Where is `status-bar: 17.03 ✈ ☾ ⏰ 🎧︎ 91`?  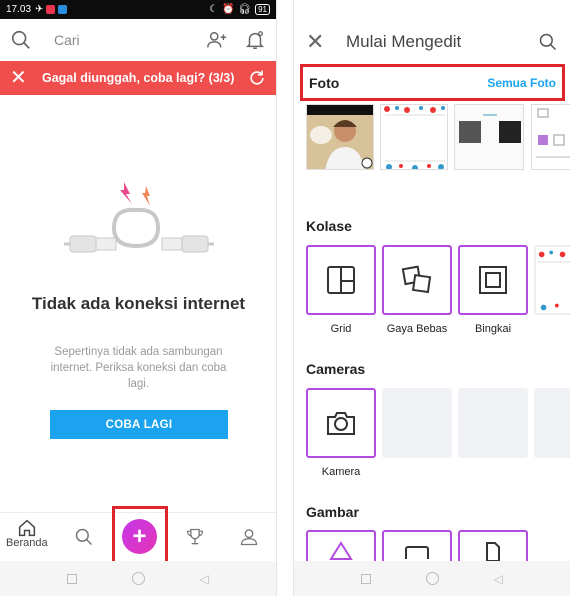 status-bar: 17.03 ✈ ☾ ⏰ 🎧︎ 91 is located at coordinates (138, 9).